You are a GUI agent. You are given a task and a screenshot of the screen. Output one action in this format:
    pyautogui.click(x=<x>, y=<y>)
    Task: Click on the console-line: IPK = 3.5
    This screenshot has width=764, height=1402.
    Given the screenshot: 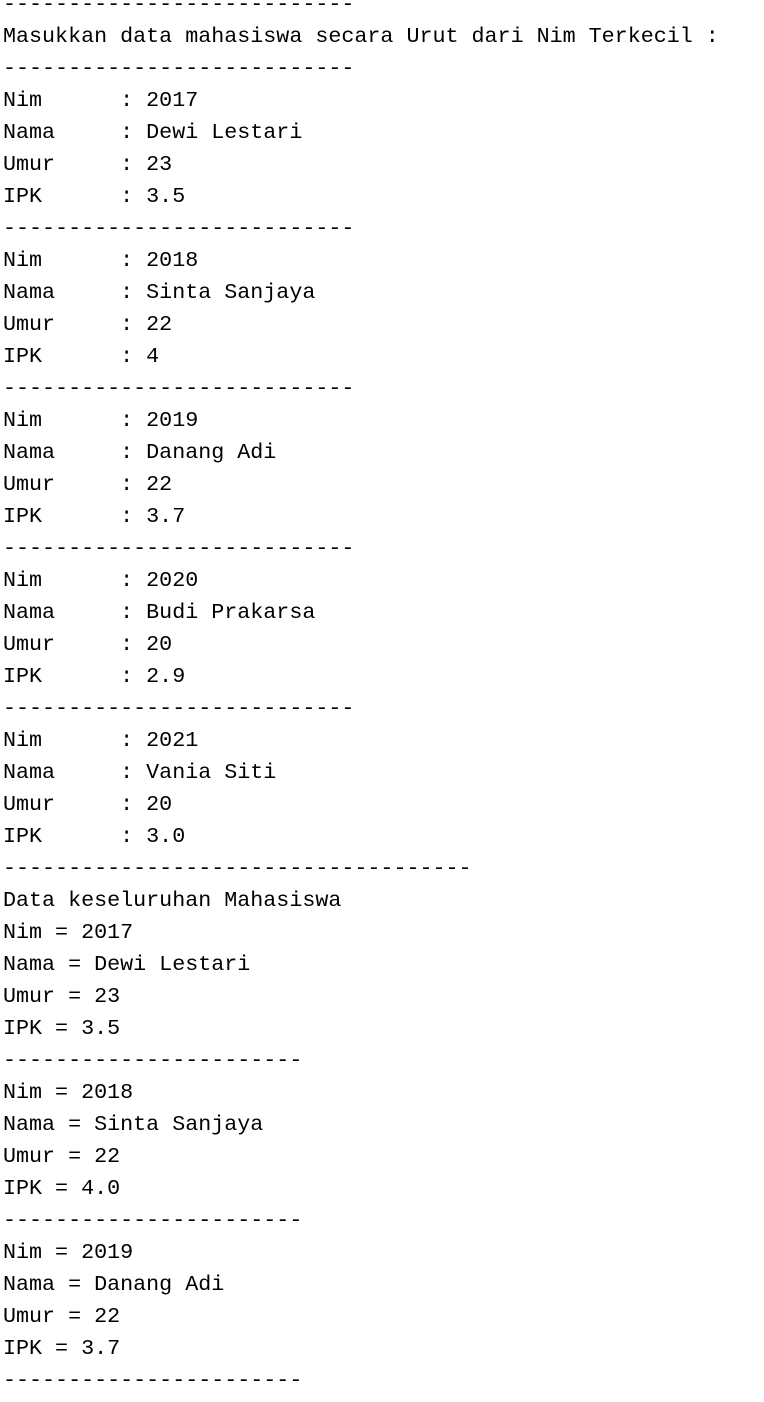 What is the action you would take?
    pyautogui.click(x=62, y=1028)
    